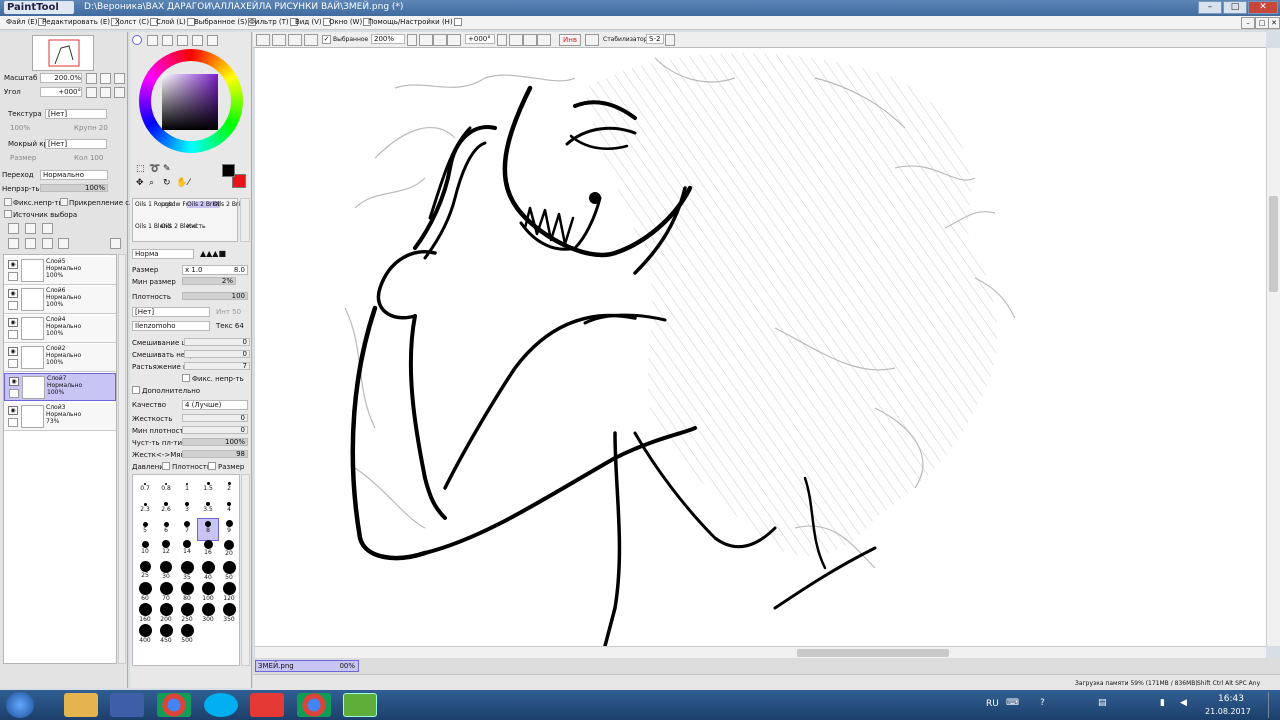 This screenshot has width=1280, height=720. Describe the element at coordinates (1210, 7) in the screenshot. I see `minimize-button: –` at that location.